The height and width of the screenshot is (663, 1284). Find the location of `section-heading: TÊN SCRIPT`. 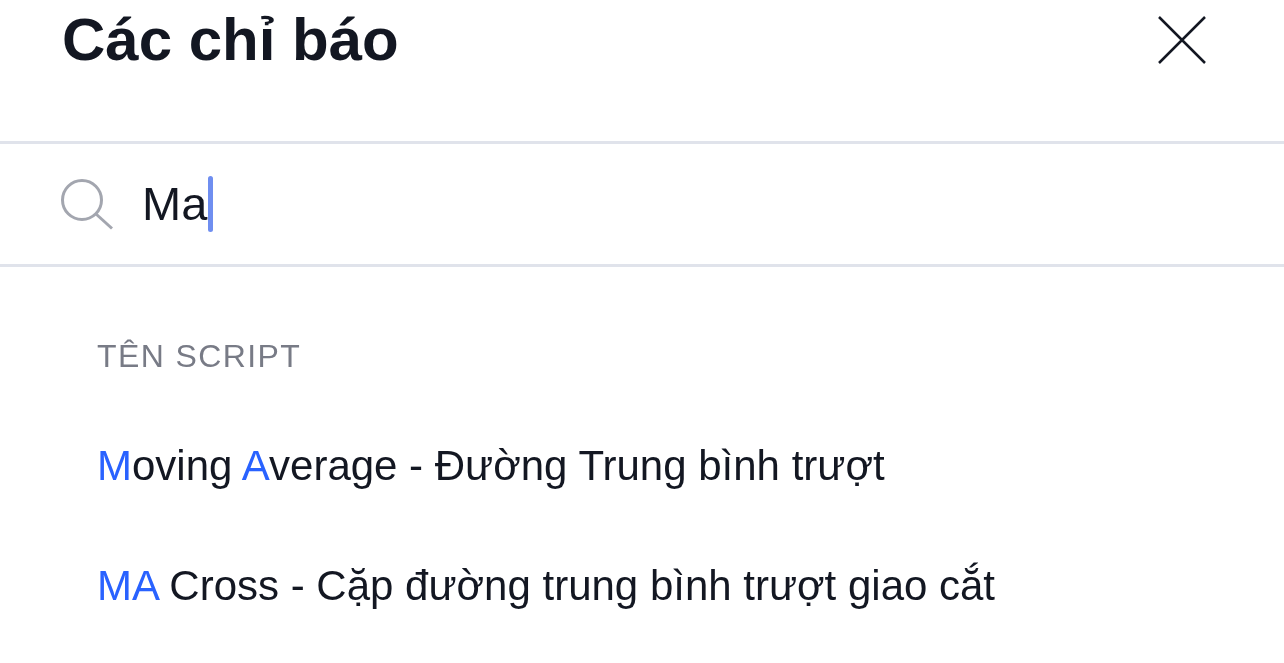

section-heading: TÊN SCRIPT is located at coordinates (199, 356).